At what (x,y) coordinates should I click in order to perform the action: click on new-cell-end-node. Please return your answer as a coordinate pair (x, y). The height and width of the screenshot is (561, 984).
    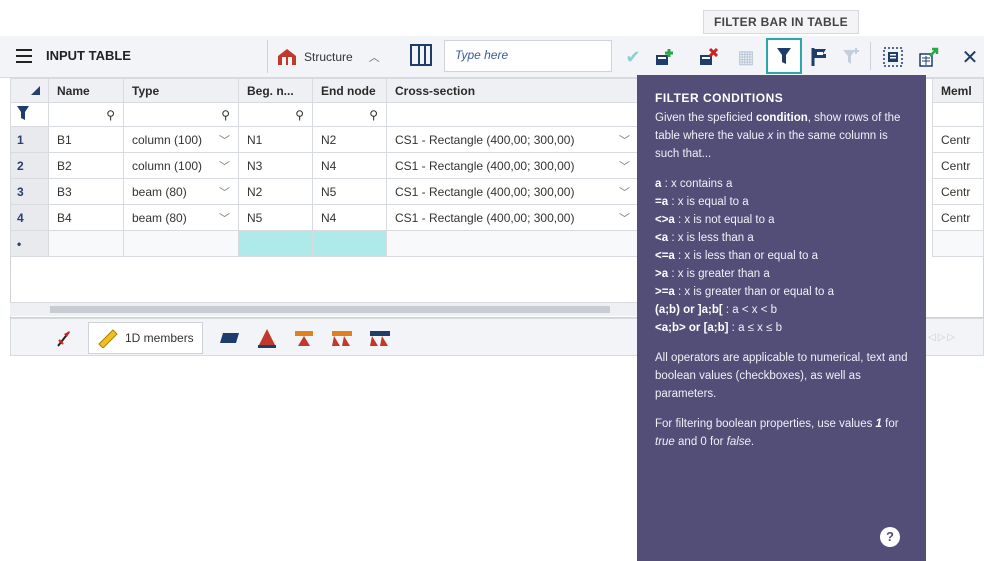
    Looking at the image, I should click on (349, 243).